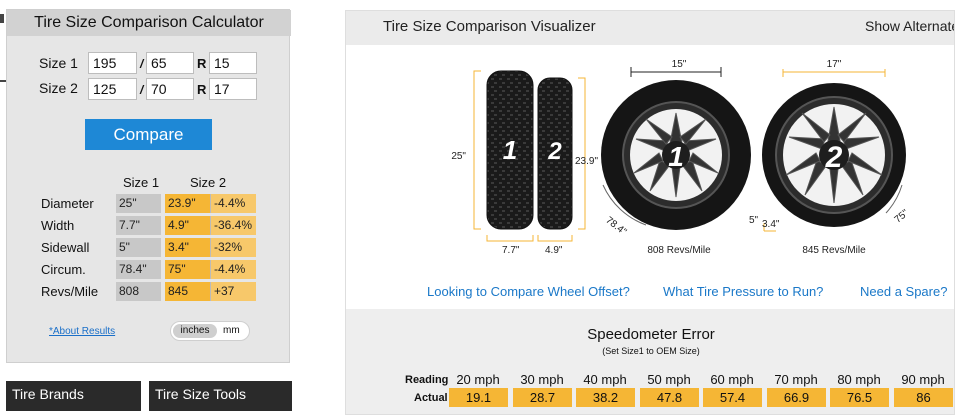 This screenshot has width=960, height=415. I want to click on size1-rim-prefix: R, so click(202, 63).